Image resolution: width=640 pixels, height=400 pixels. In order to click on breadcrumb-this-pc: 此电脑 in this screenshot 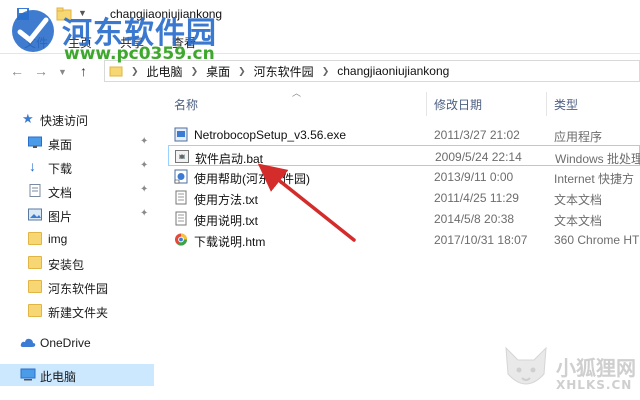, I will do `click(165, 71)`.